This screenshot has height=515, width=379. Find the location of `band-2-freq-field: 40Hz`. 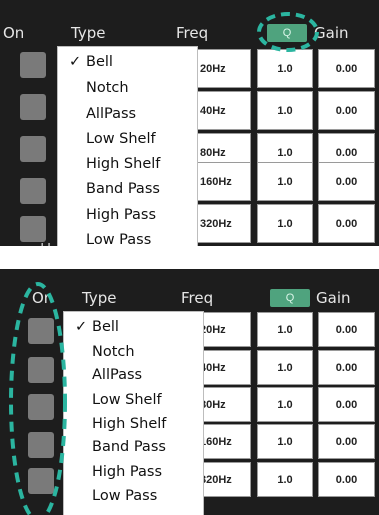

band-2-freq-field: 40Hz is located at coordinates (223, 110).